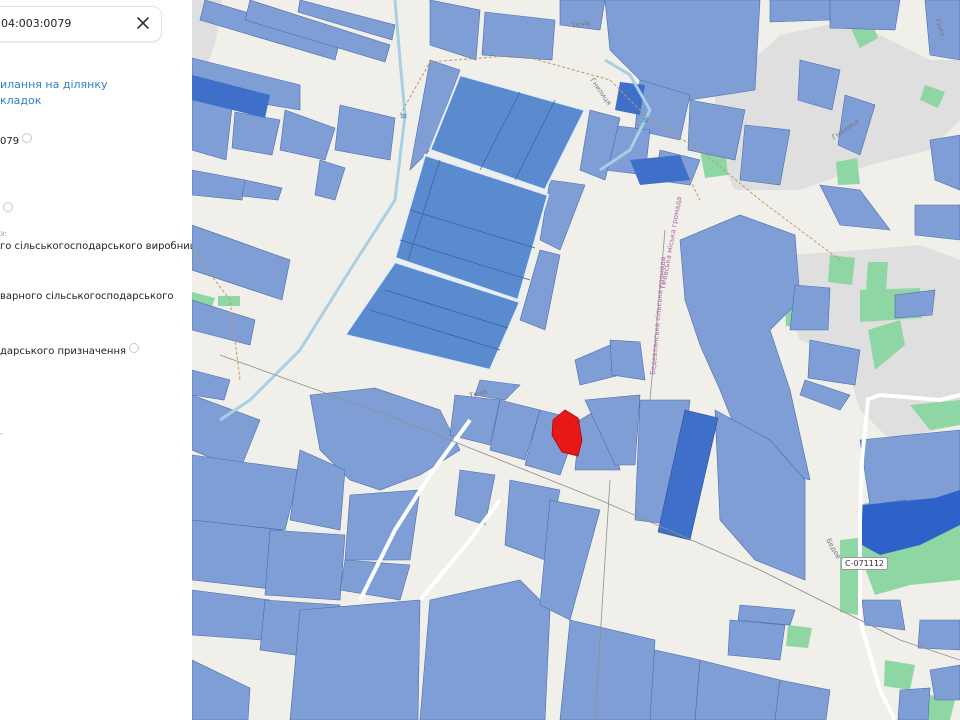  I want to click on purpose-label: э:, so click(4, 233).